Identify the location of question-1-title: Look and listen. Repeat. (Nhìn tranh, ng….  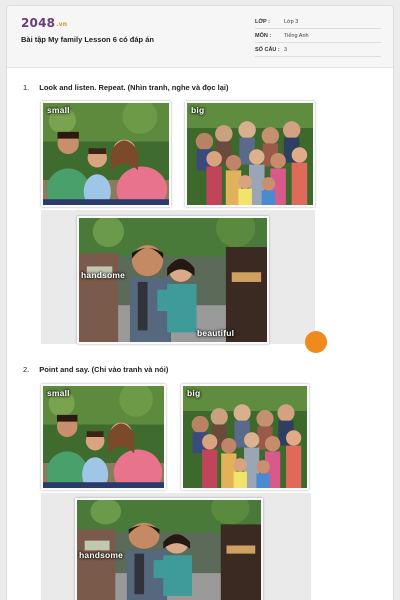
(134, 87).